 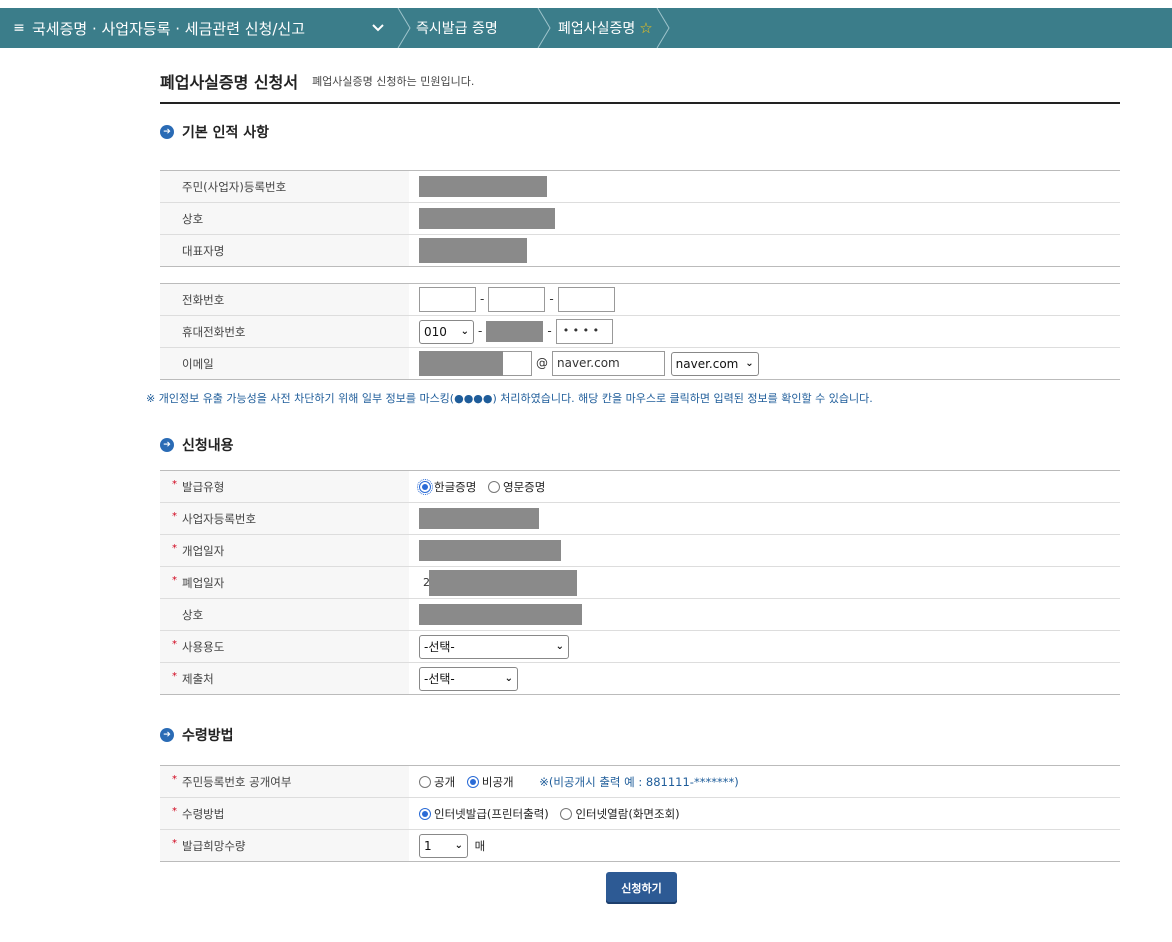 I want to click on table-row: 휴대전화번호 010 ⌄ - - • • • •, so click(x=640, y=331).